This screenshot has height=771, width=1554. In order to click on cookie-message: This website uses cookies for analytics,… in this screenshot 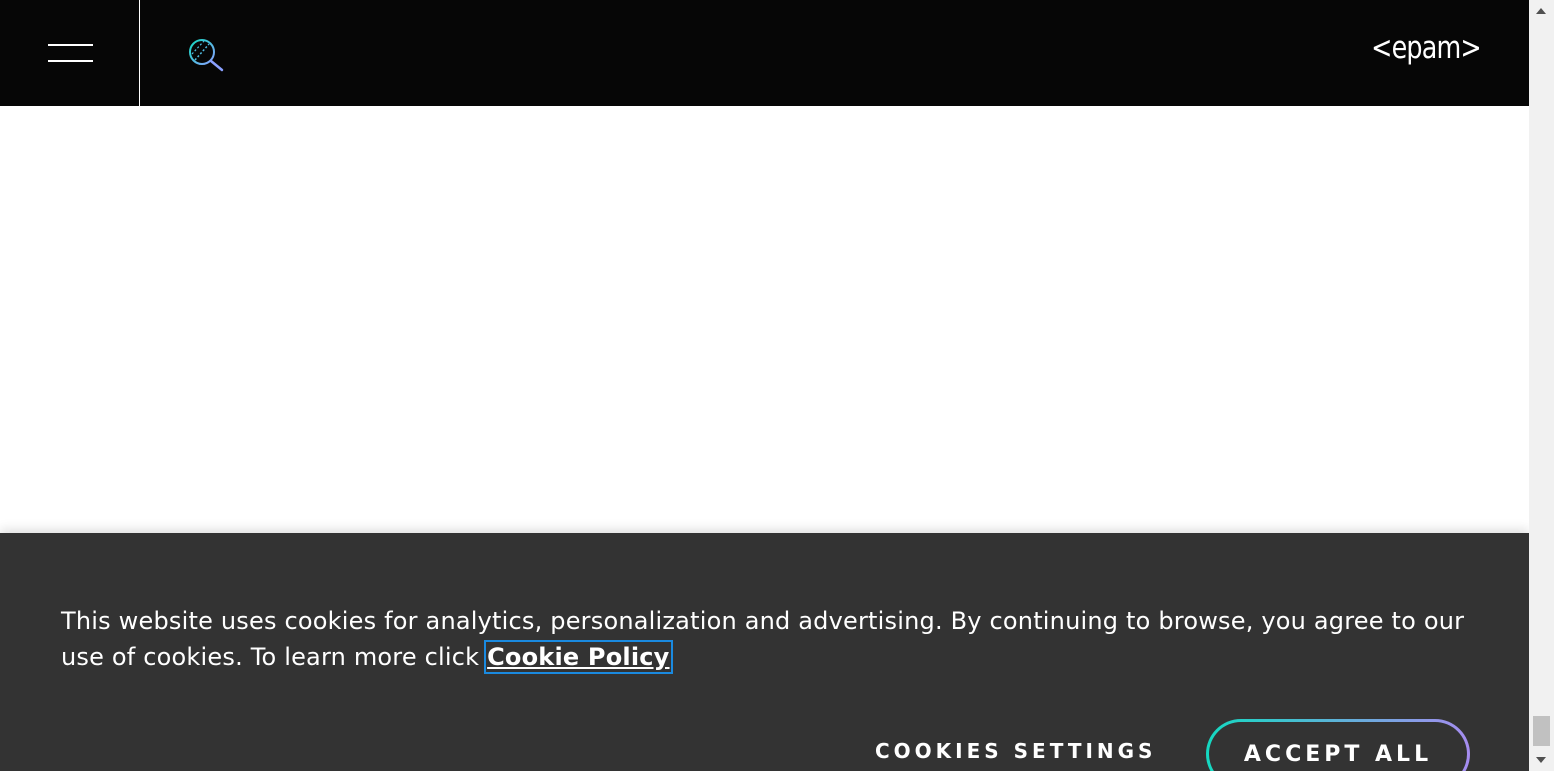, I will do `click(771, 639)`.